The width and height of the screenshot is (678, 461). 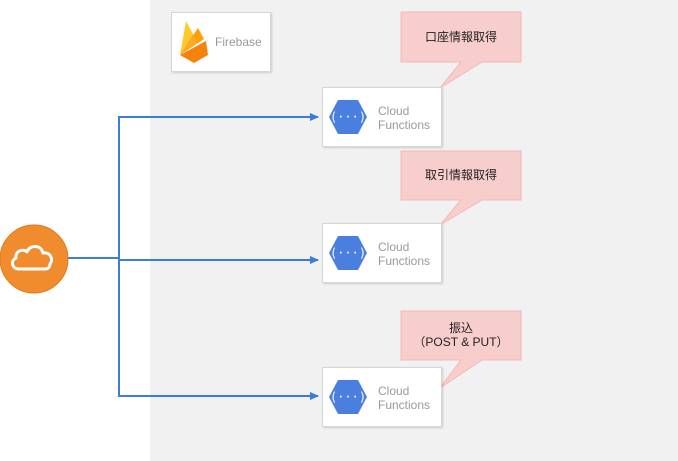 I want to click on firebase-label: Firebase, so click(x=238, y=42).